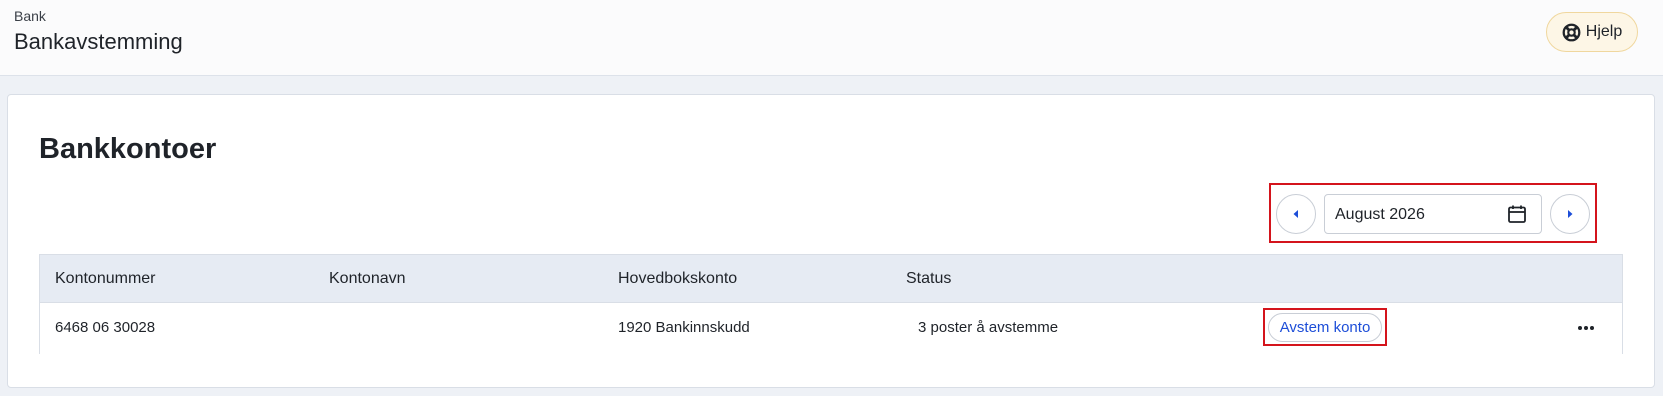 This screenshot has height=396, width=1663. I want to click on cell-hovedbokskonto: 1920 Bankinnskudd, so click(684, 327).